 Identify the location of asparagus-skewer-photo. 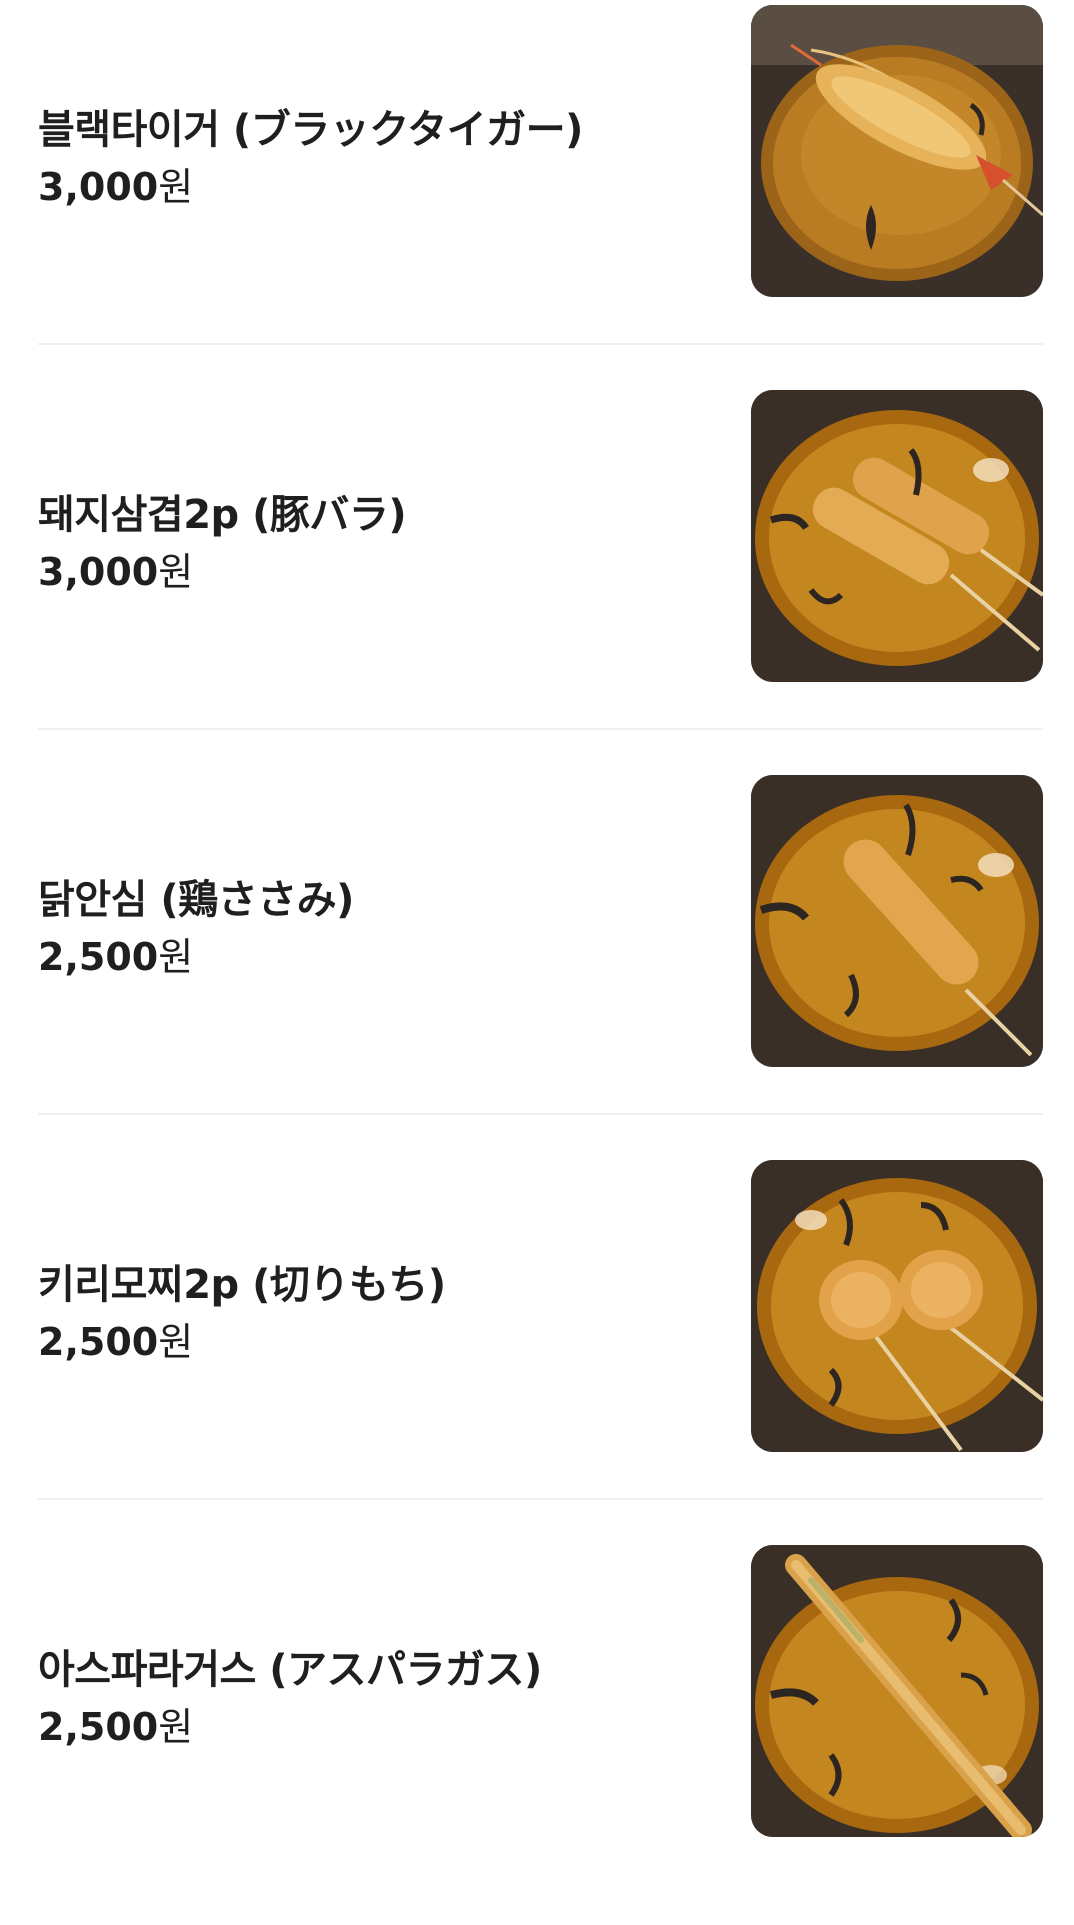
(897, 1691).